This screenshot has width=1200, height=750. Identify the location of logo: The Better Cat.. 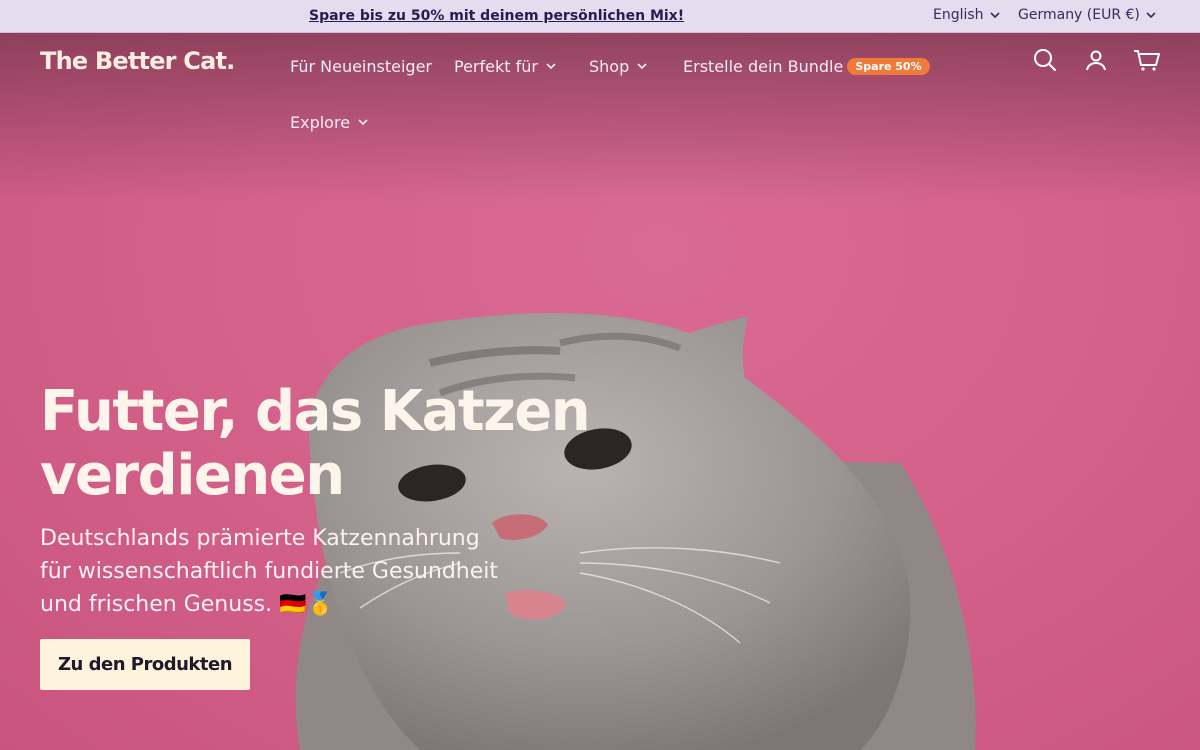
(137, 61).